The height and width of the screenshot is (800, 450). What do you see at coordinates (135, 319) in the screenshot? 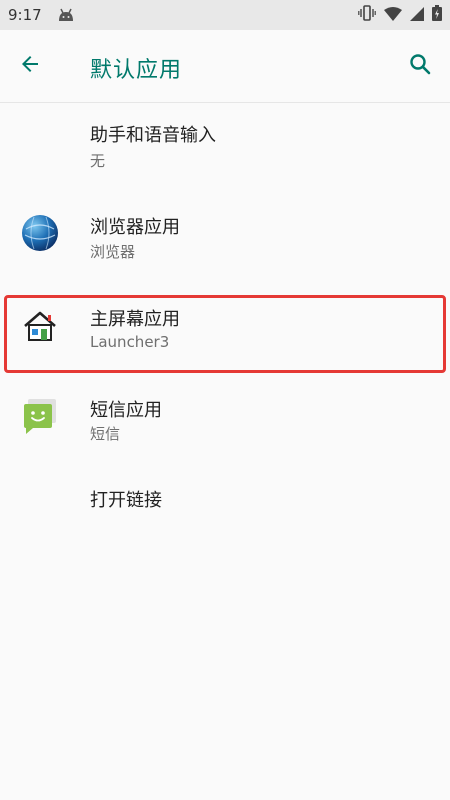
I see `list-item-title: 主屏幕应用` at bounding box center [135, 319].